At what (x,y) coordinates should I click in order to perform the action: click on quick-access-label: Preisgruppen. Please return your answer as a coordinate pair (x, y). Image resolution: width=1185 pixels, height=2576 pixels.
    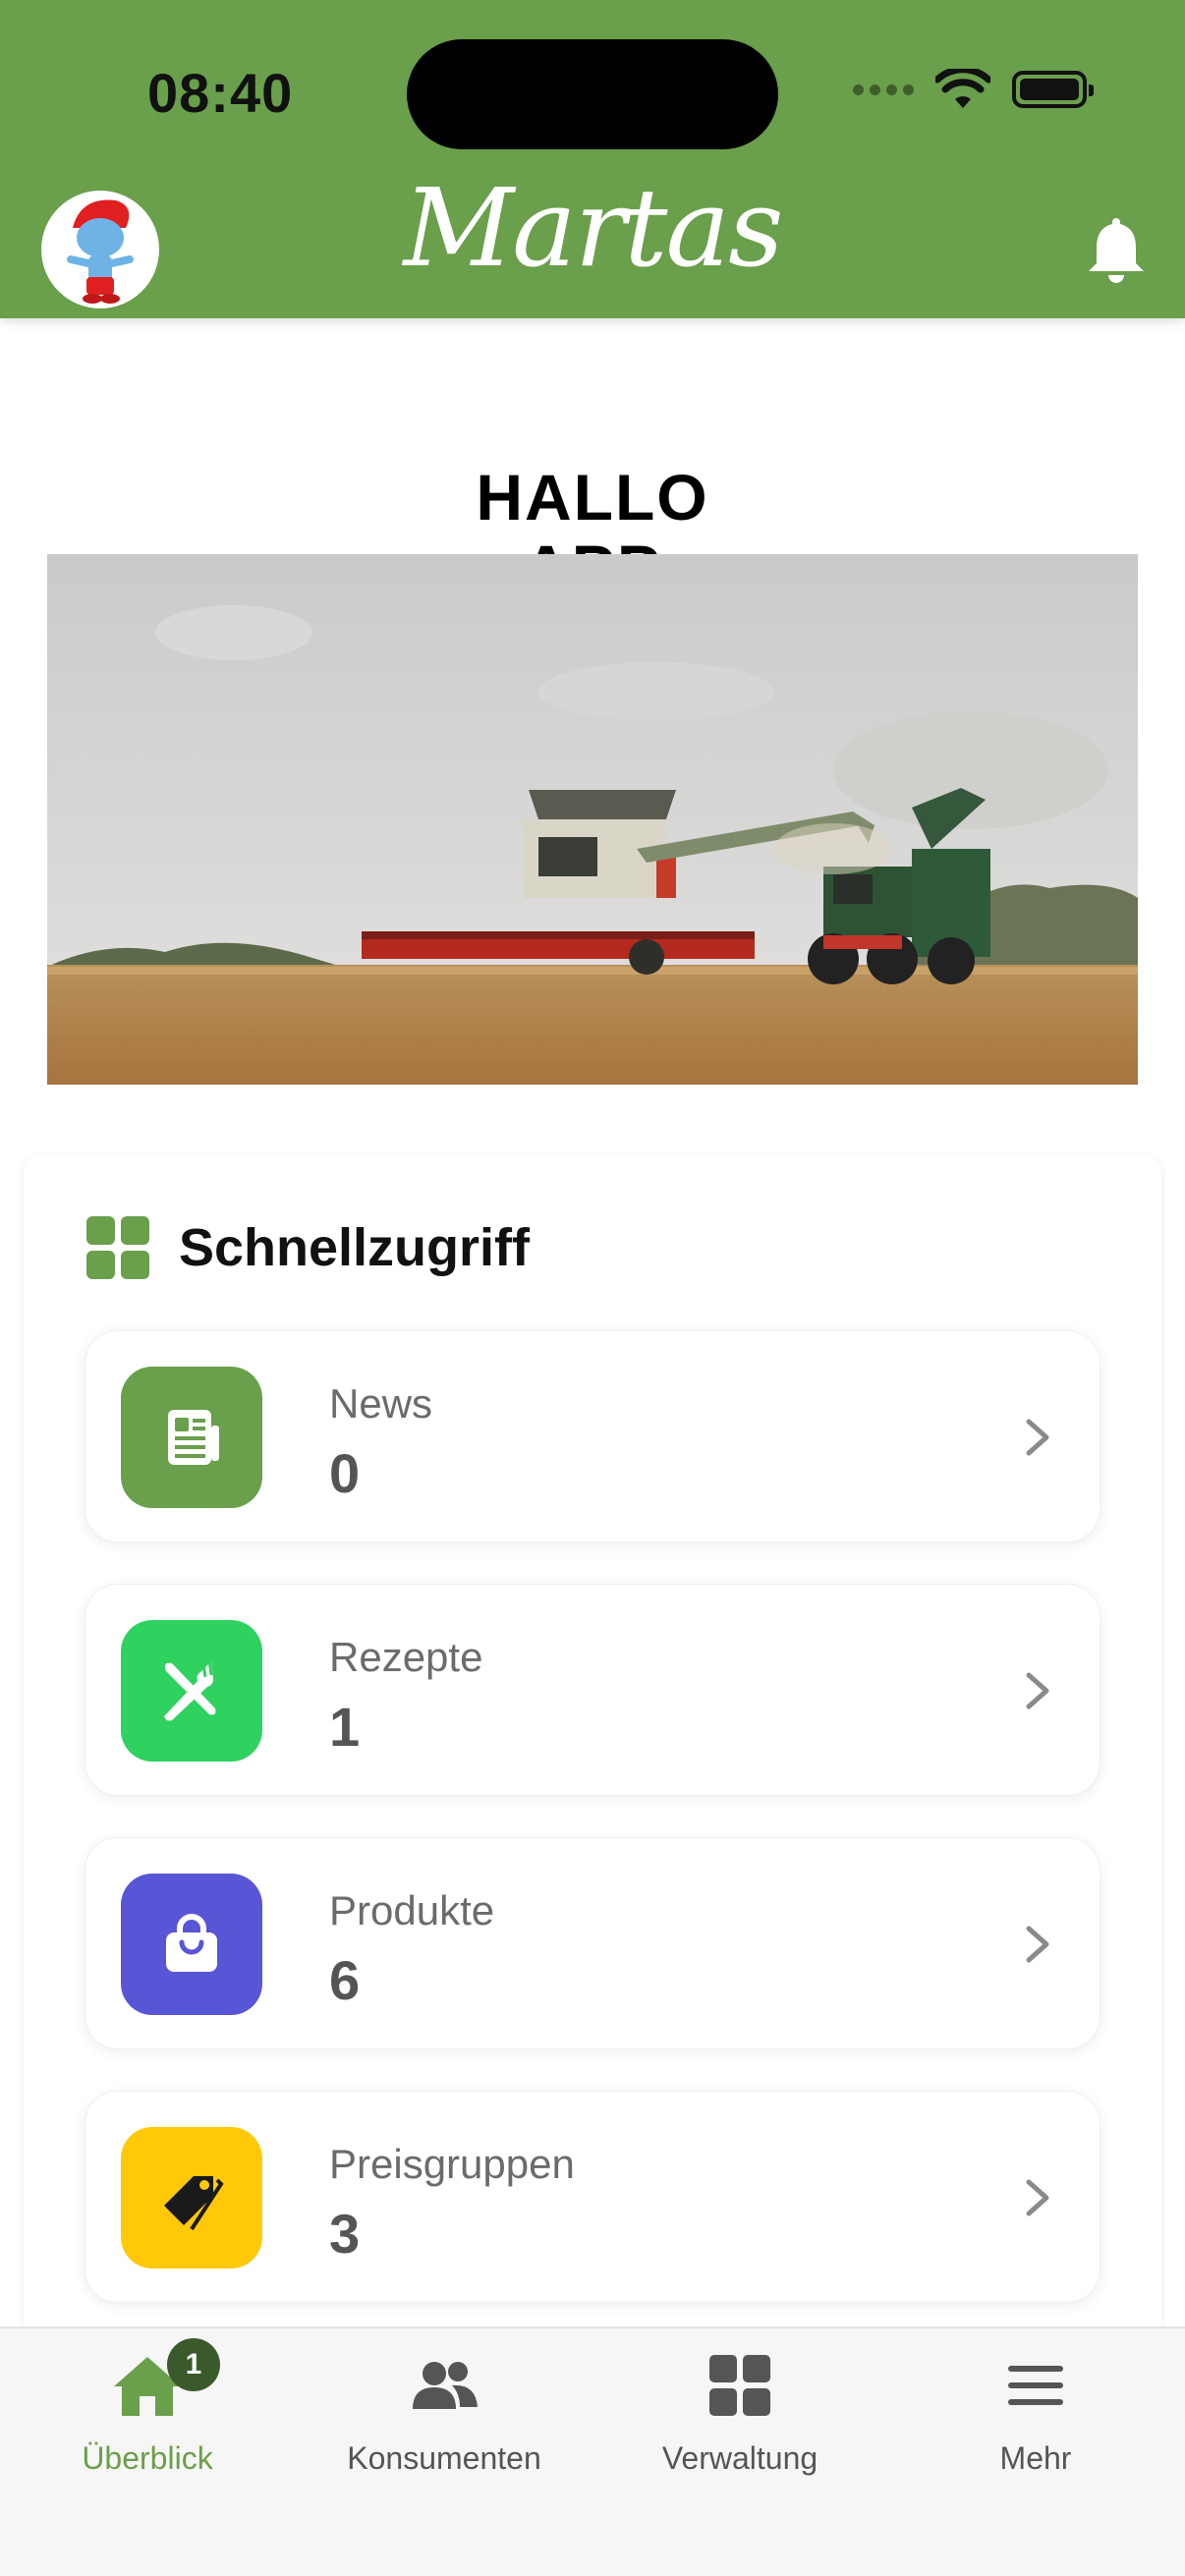
    Looking at the image, I should click on (452, 2164).